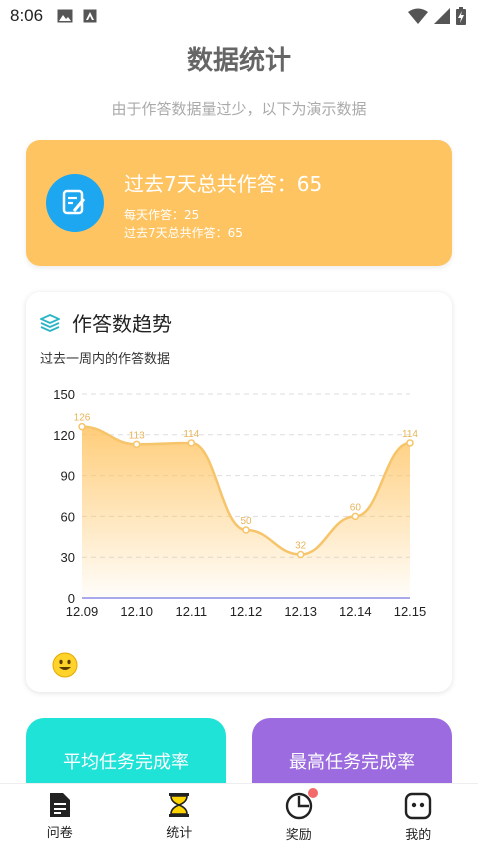  What do you see at coordinates (126, 762) in the screenshot?
I see `average-completion-label: 平均任务完成率` at bounding box center [126, 762].